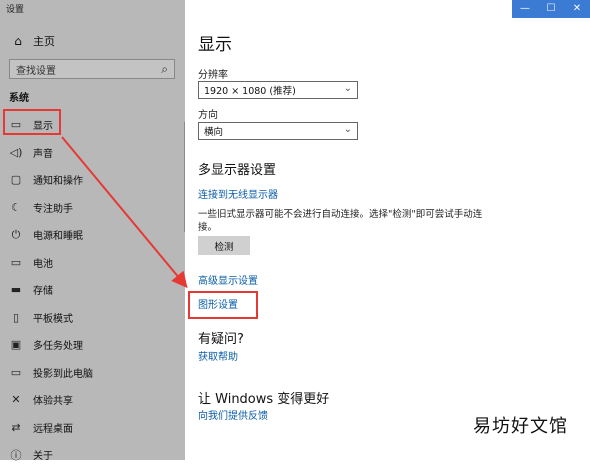 This screenshot has width=590, height=469. What do you see at coordinates (19, 98) in the screenshot?
I see `section-label: 系统` at bounding box center [19, 98].